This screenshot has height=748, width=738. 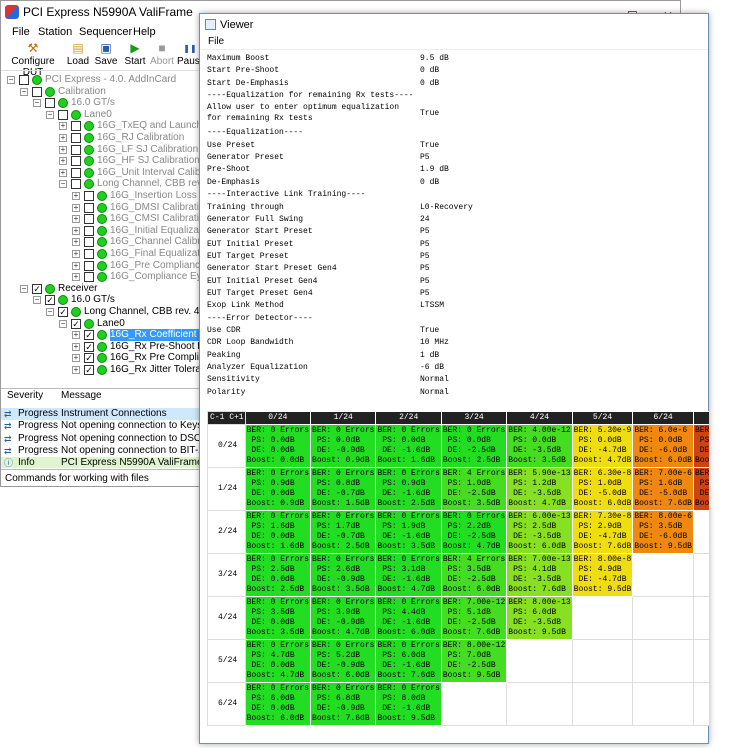 I want to click on grid-row-header: 5/24, so click(x=226, y=661).